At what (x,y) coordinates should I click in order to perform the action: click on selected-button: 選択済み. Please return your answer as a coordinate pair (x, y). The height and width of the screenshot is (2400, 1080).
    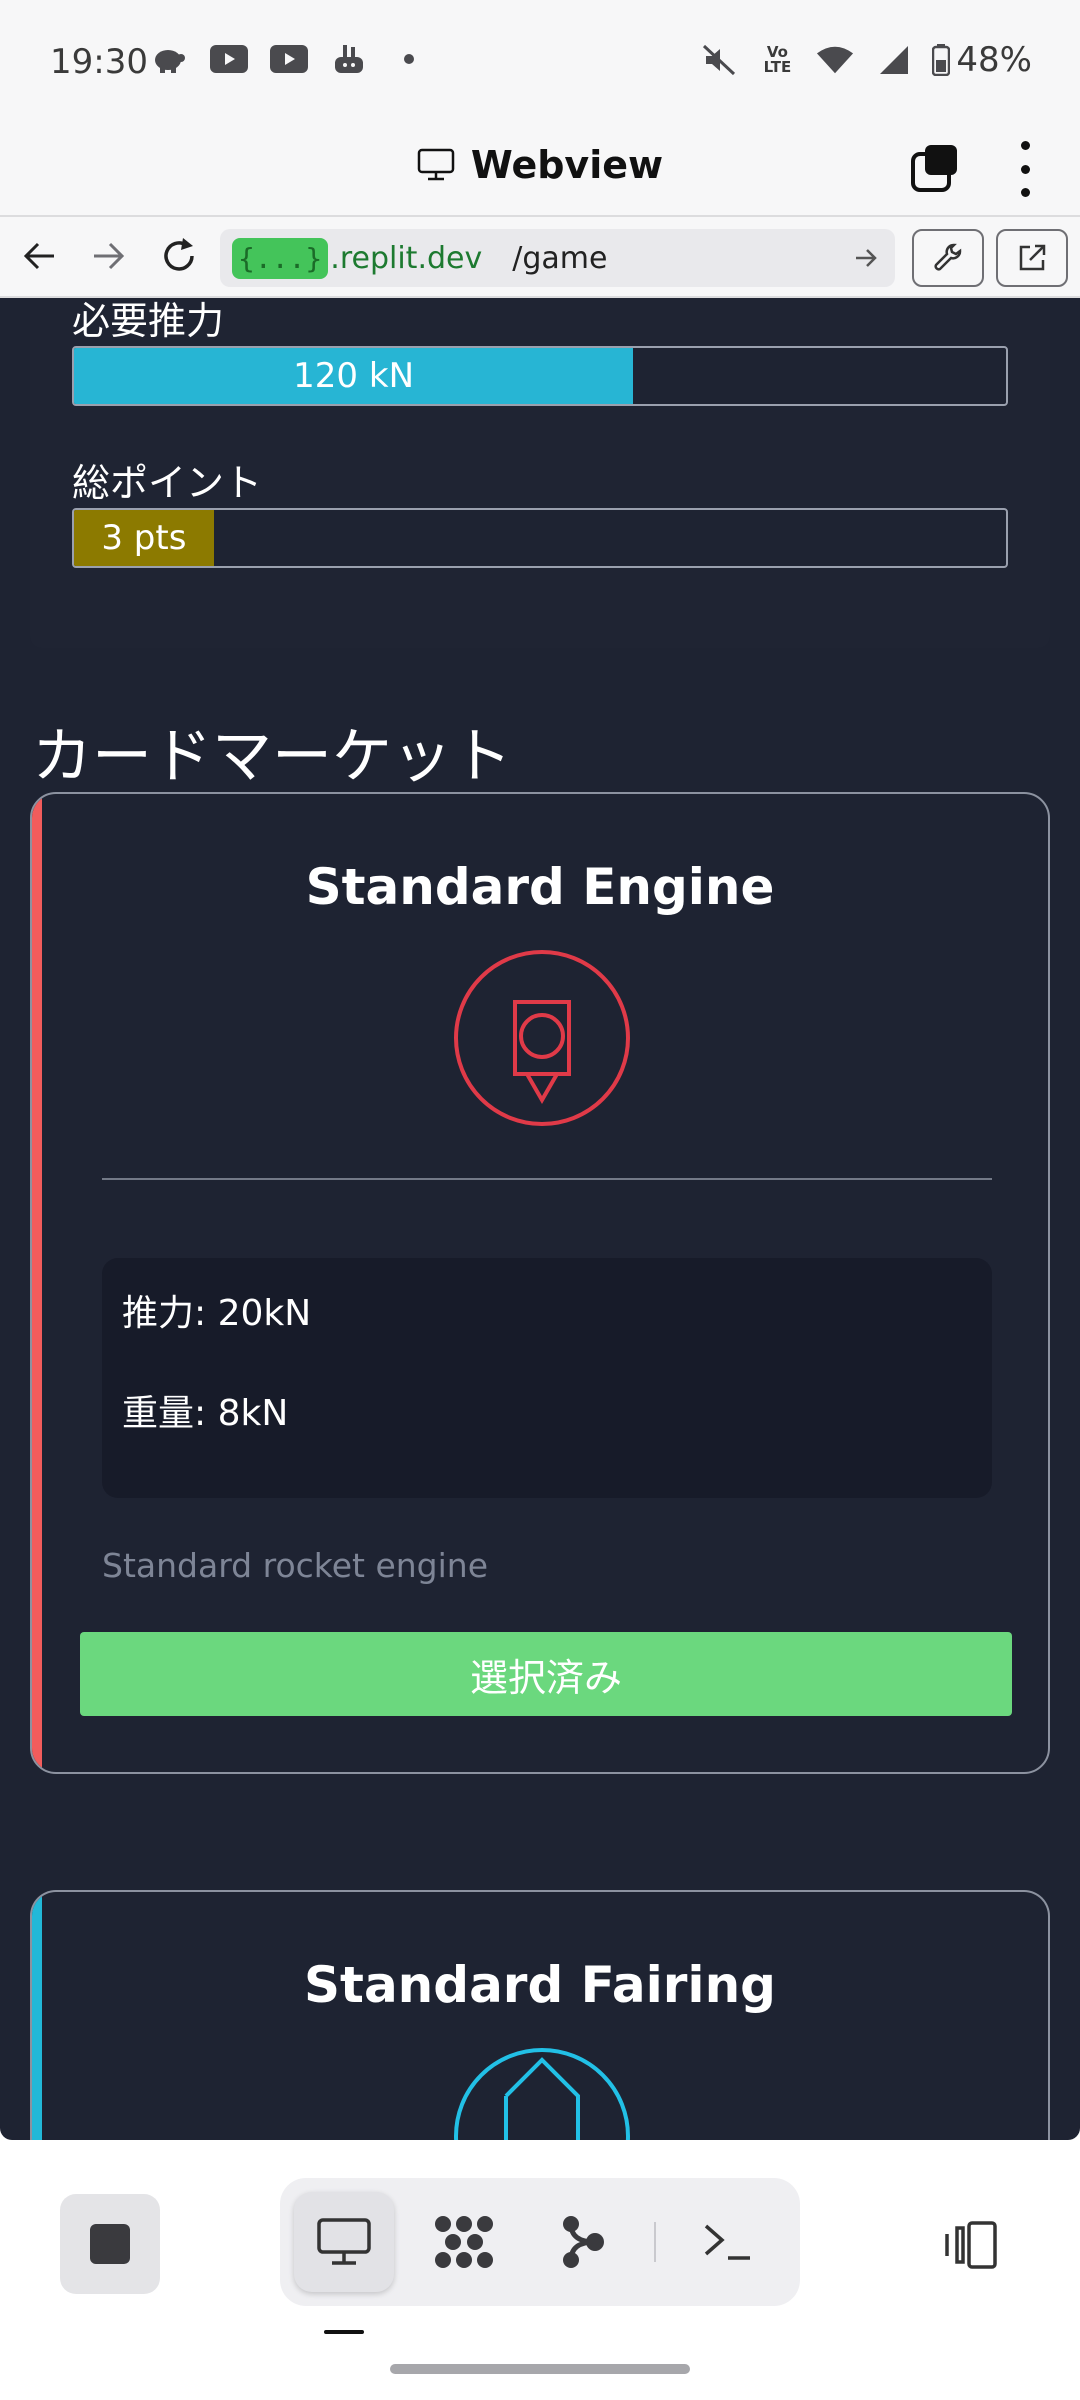
    Looking at the image, I should click on (546, 1674).